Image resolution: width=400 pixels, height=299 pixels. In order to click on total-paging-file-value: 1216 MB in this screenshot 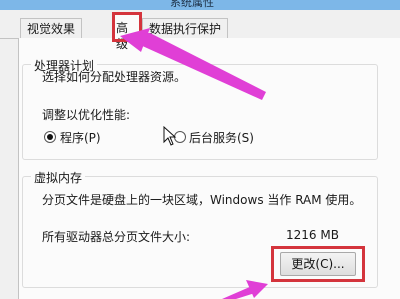, I will do `click(312, 235)`.